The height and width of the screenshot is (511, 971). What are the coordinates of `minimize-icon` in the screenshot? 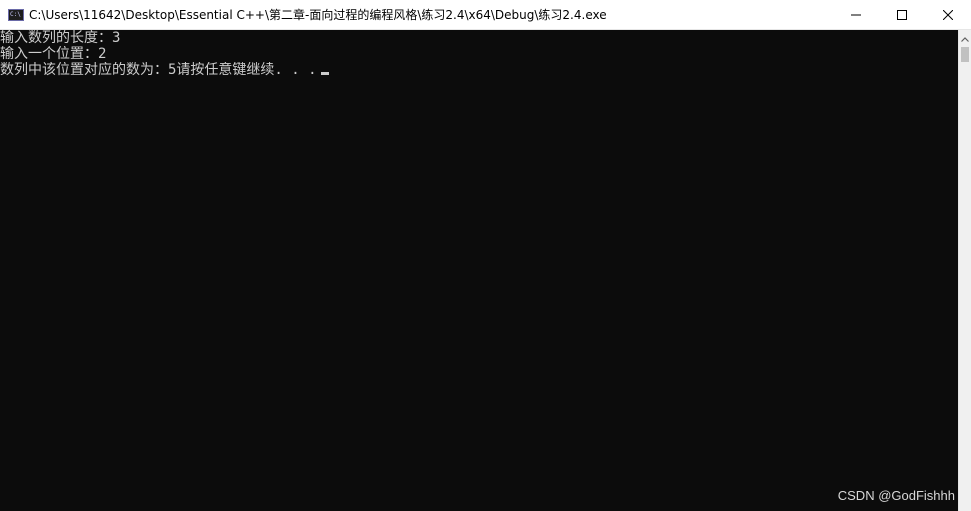 It's located at (856, 15).